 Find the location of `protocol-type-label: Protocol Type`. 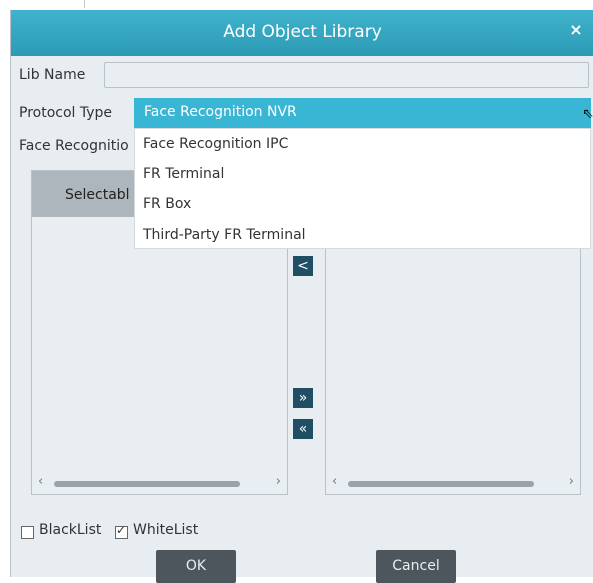

protocol-type-label: Protocol Type is located at coordinates (66, 113).